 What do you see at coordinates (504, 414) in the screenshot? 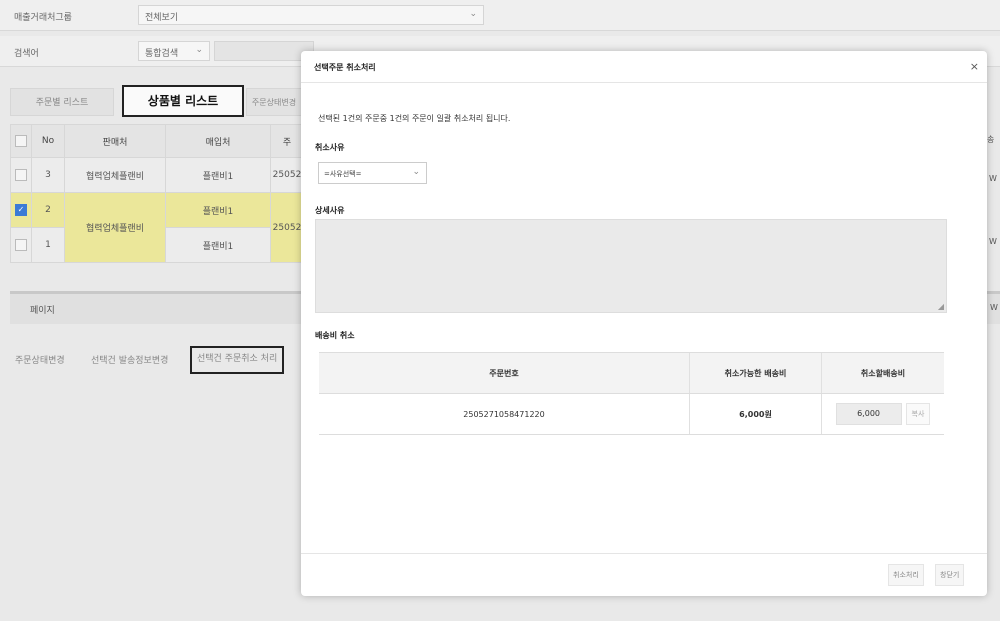
I see `cell-order-no: 2505271058471220` at bounding box center [504, 414].